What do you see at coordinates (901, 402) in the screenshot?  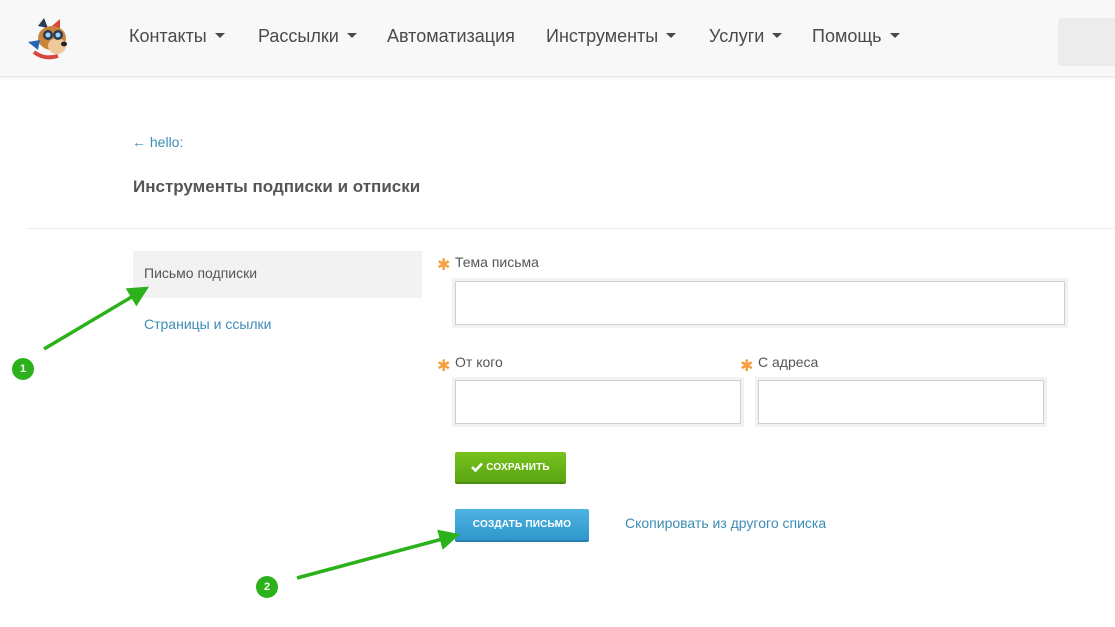 I see `from-address-input` at bounding box center [901, 402].